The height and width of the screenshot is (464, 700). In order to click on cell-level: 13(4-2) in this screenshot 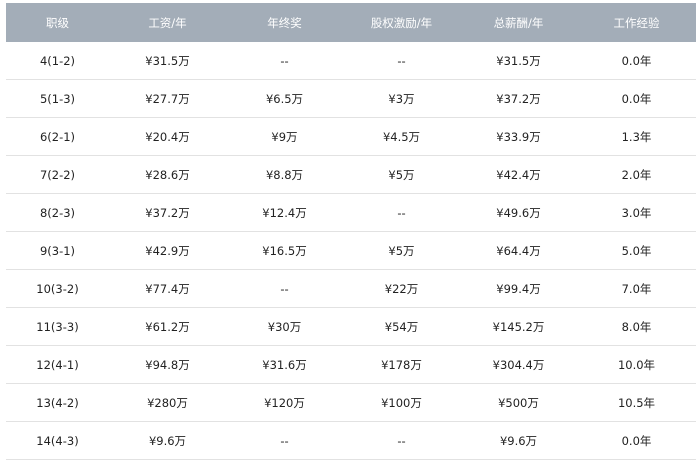, I will do `click(57, 402)`.